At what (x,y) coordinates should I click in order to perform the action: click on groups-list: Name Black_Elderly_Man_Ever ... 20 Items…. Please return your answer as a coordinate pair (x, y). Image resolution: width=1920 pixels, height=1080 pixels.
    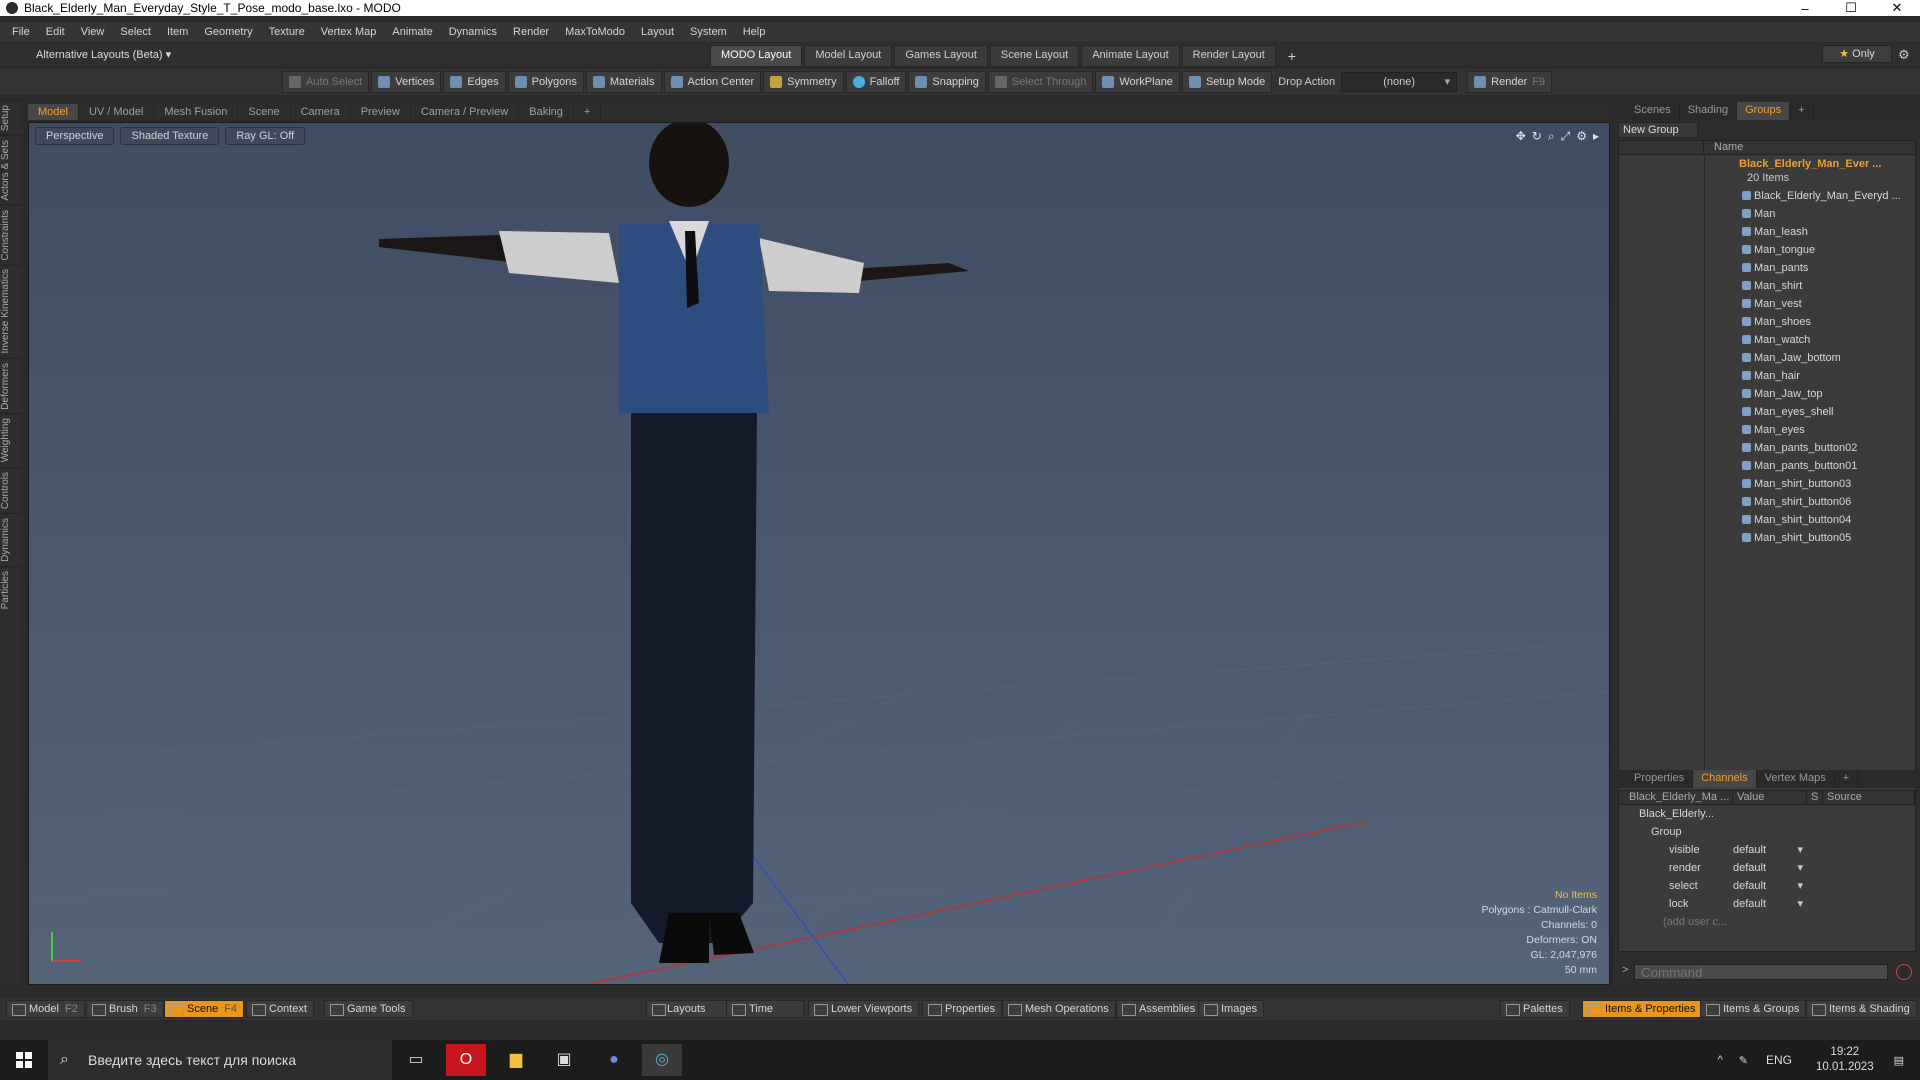
    Looking at the image, I should click on (1767, 501).